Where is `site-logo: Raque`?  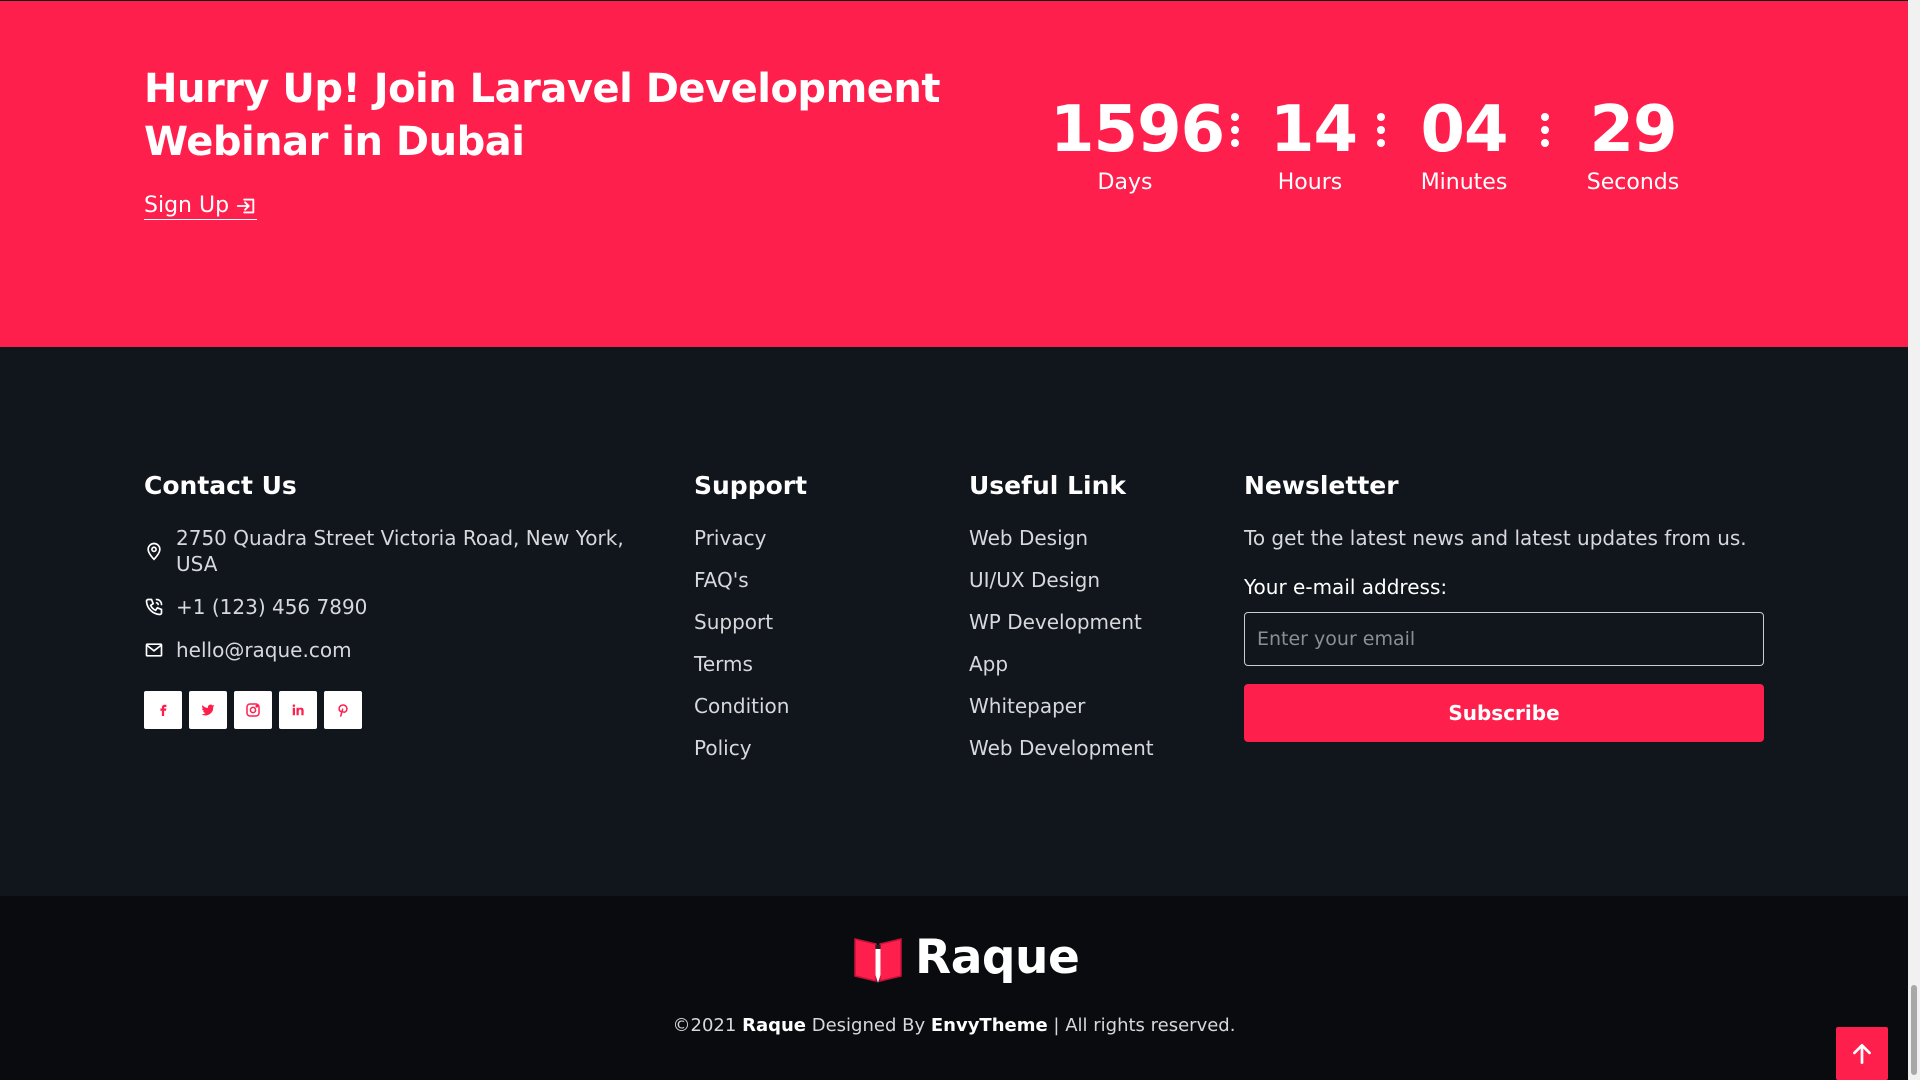 site-logo: Raque is located at coordinates (965, 957).